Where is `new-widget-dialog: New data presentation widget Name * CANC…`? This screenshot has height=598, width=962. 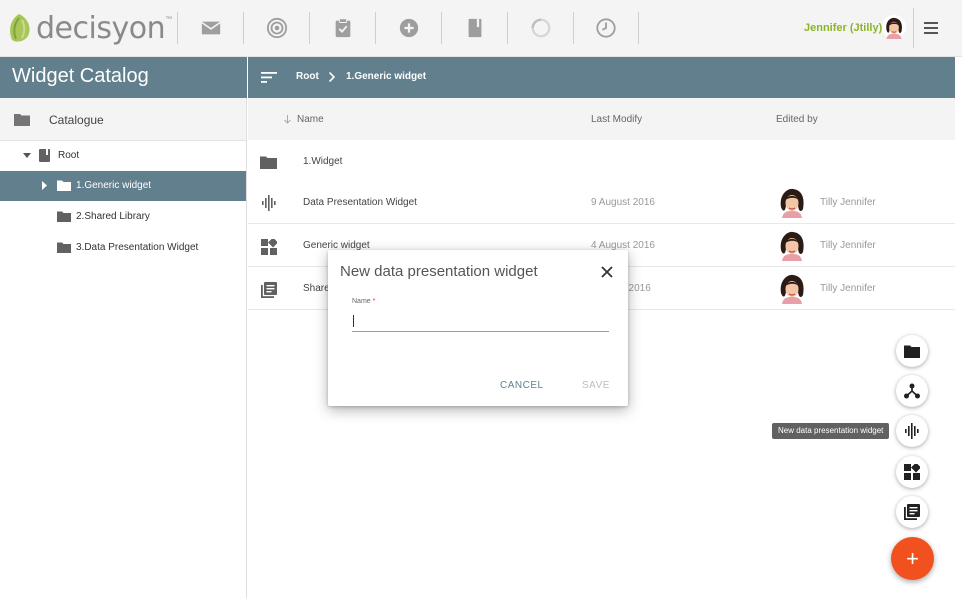
new-widget-dialog: New data presentation widget Name * CANC… is located at coordinates (478, 328).